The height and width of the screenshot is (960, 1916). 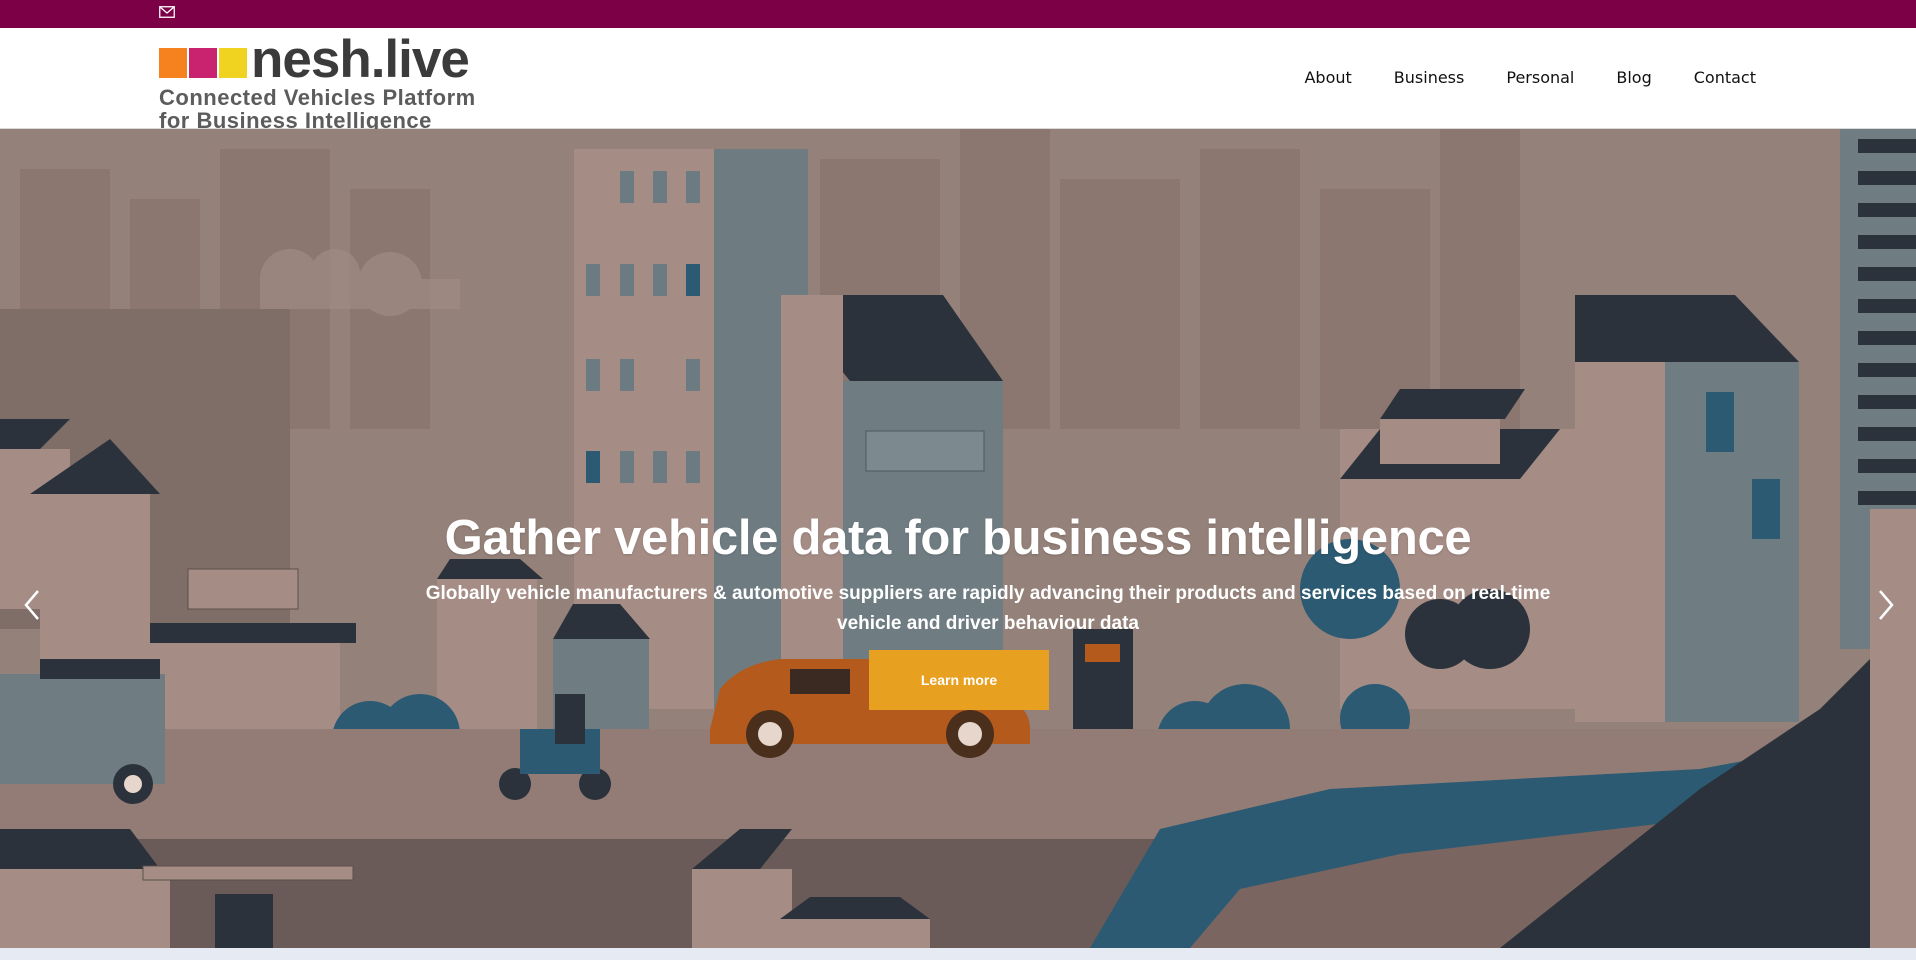 What do you see at coordinates (1887, 605) in the screenshot?
I see `chevron-right-icon` at bounding box center [1887, 605].